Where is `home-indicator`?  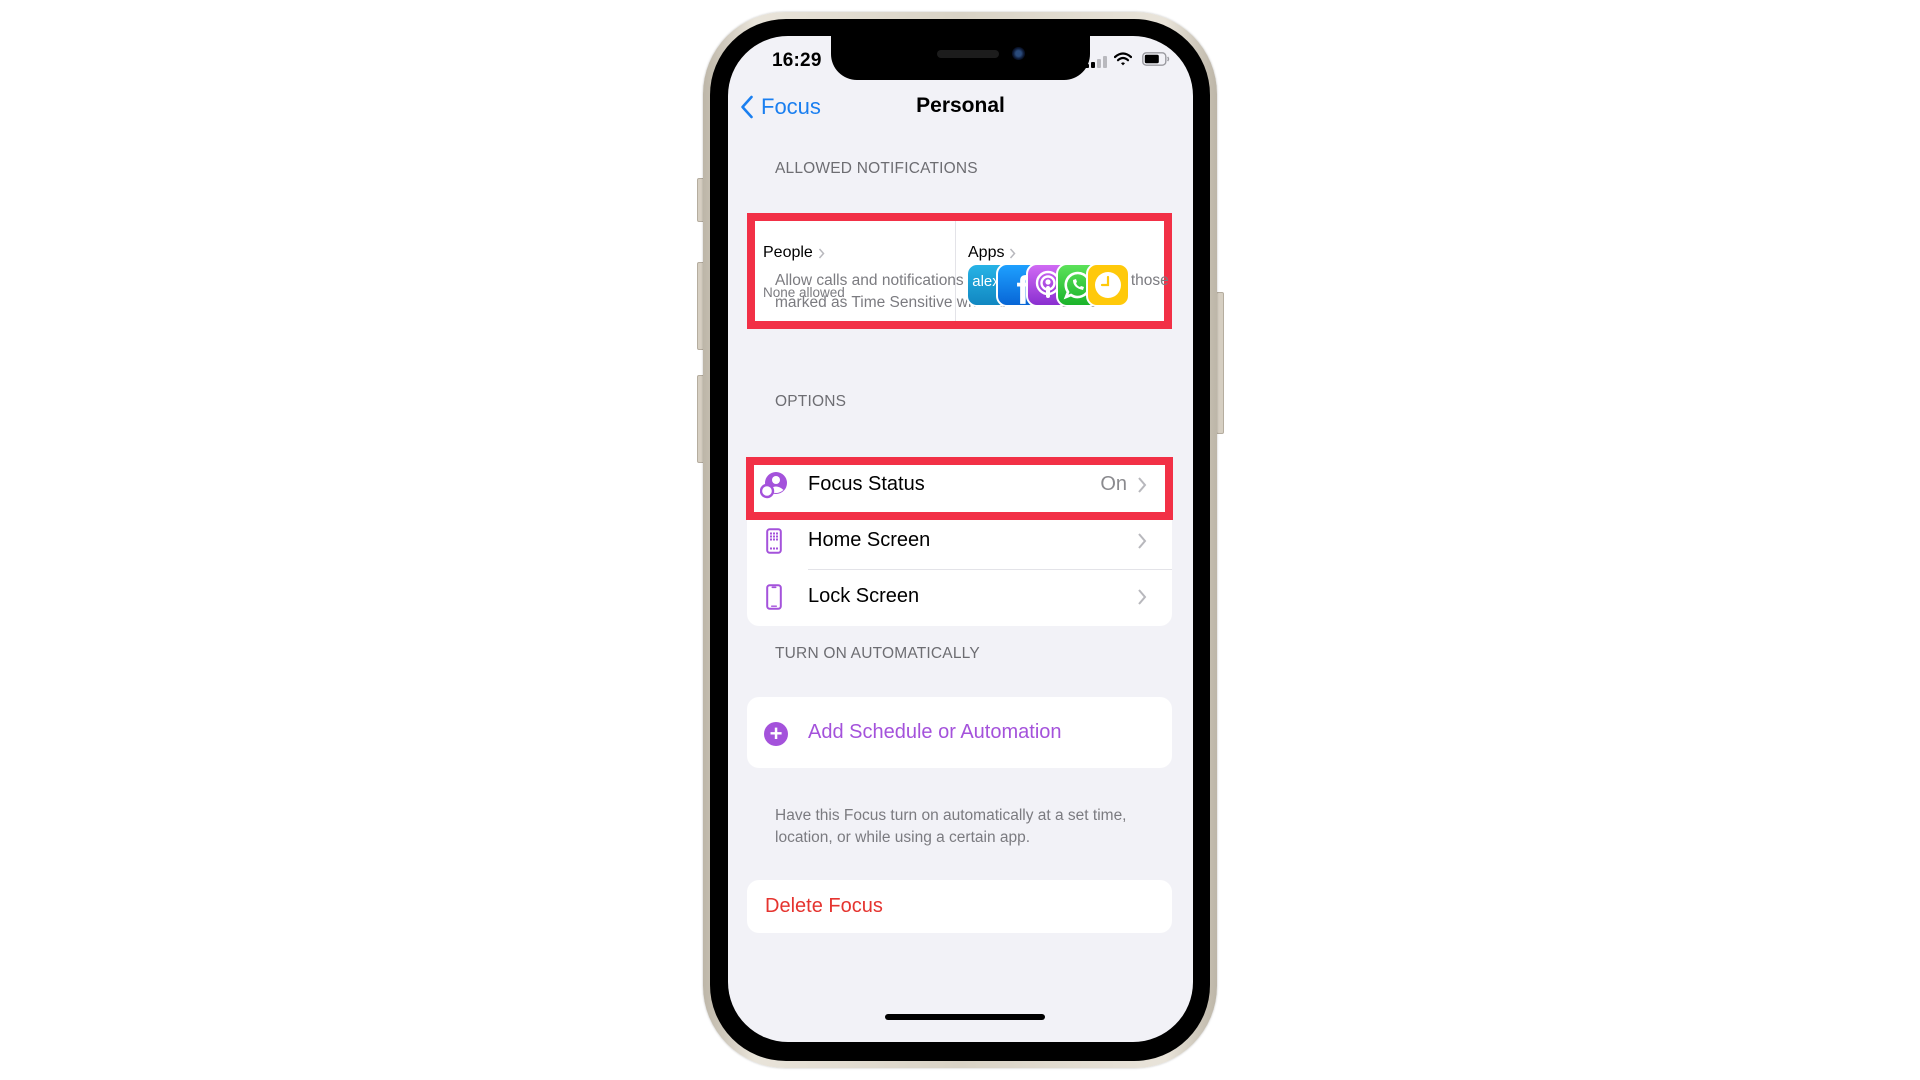 home-indicator is located at coordinates (965, 1017).